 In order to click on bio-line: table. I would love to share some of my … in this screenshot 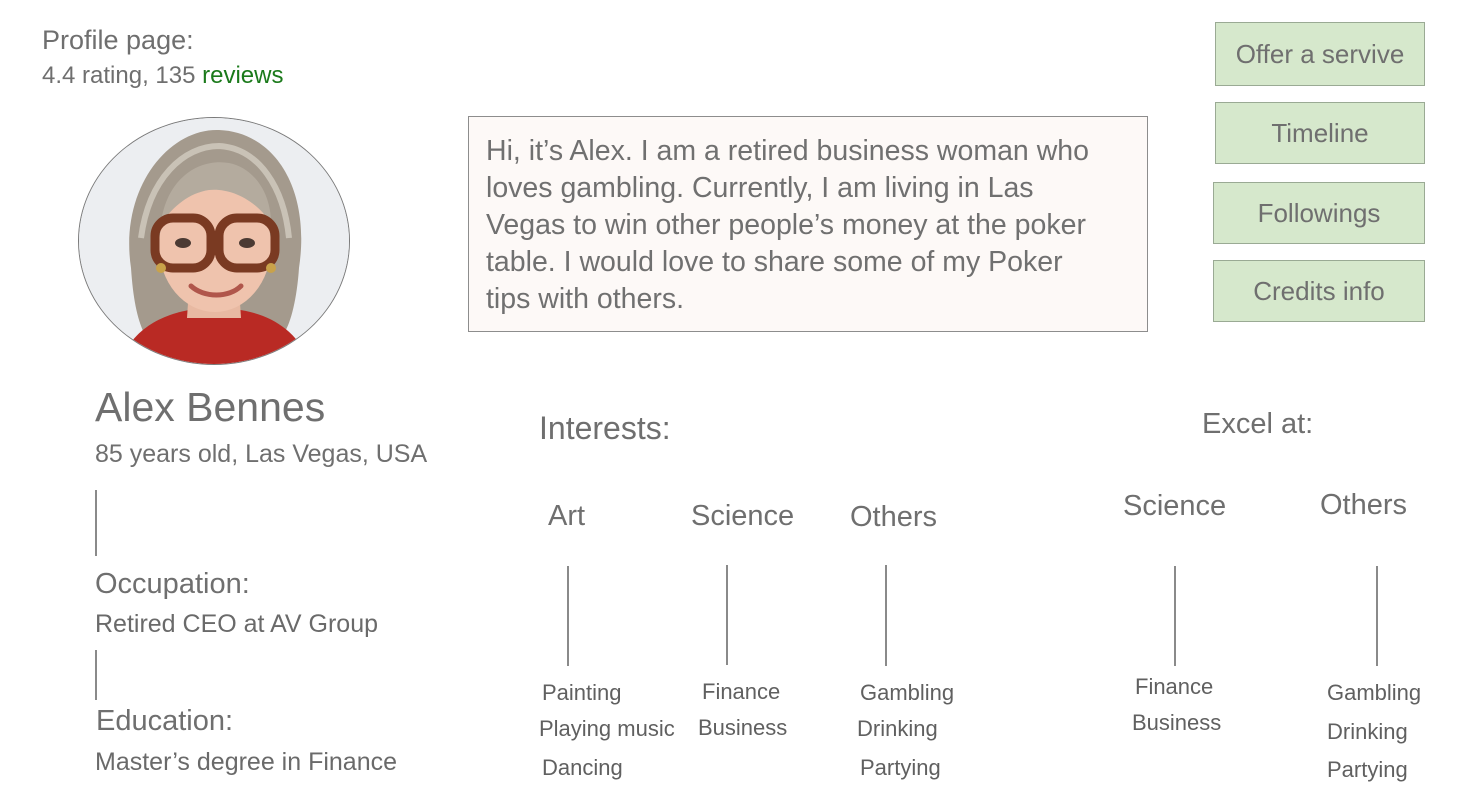, I will do `click(774, 262)`.